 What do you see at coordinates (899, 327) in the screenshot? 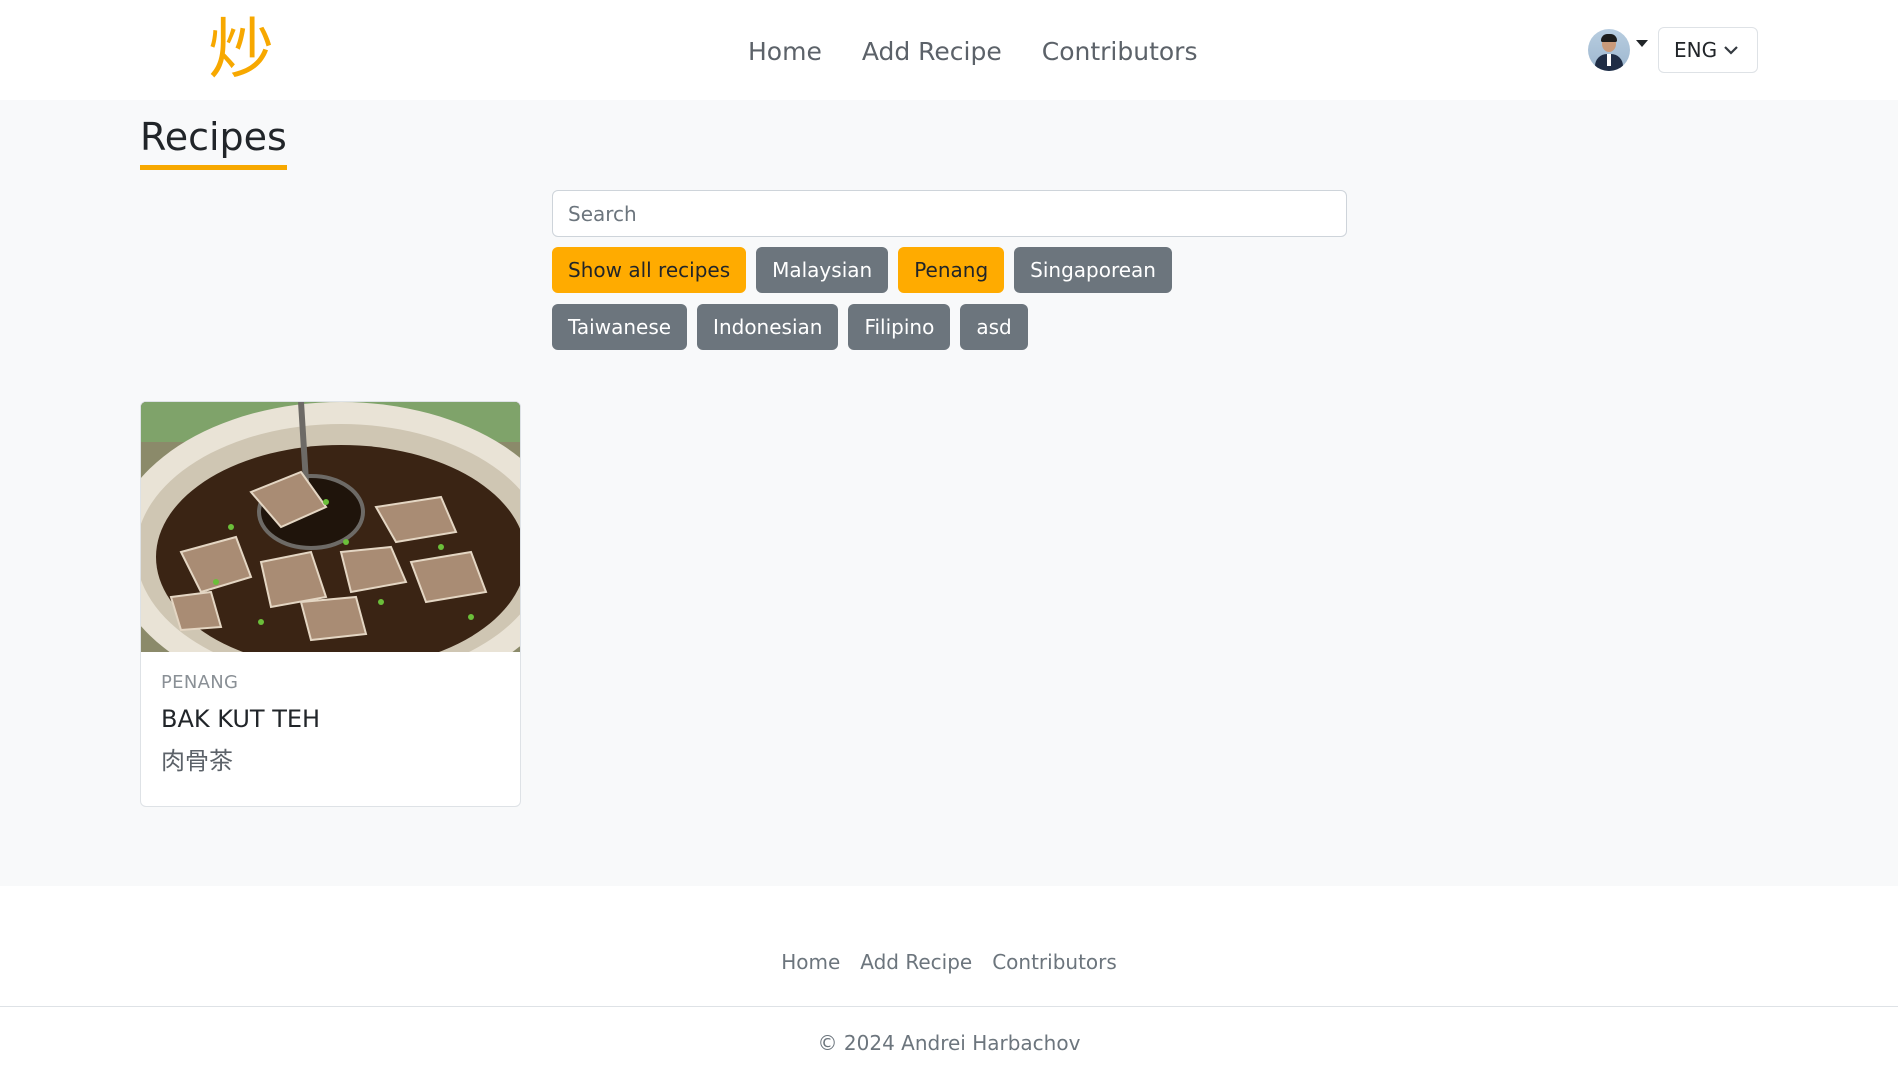
I see `filter-filipino-button: Filipino` at bounding box center [899, 327].